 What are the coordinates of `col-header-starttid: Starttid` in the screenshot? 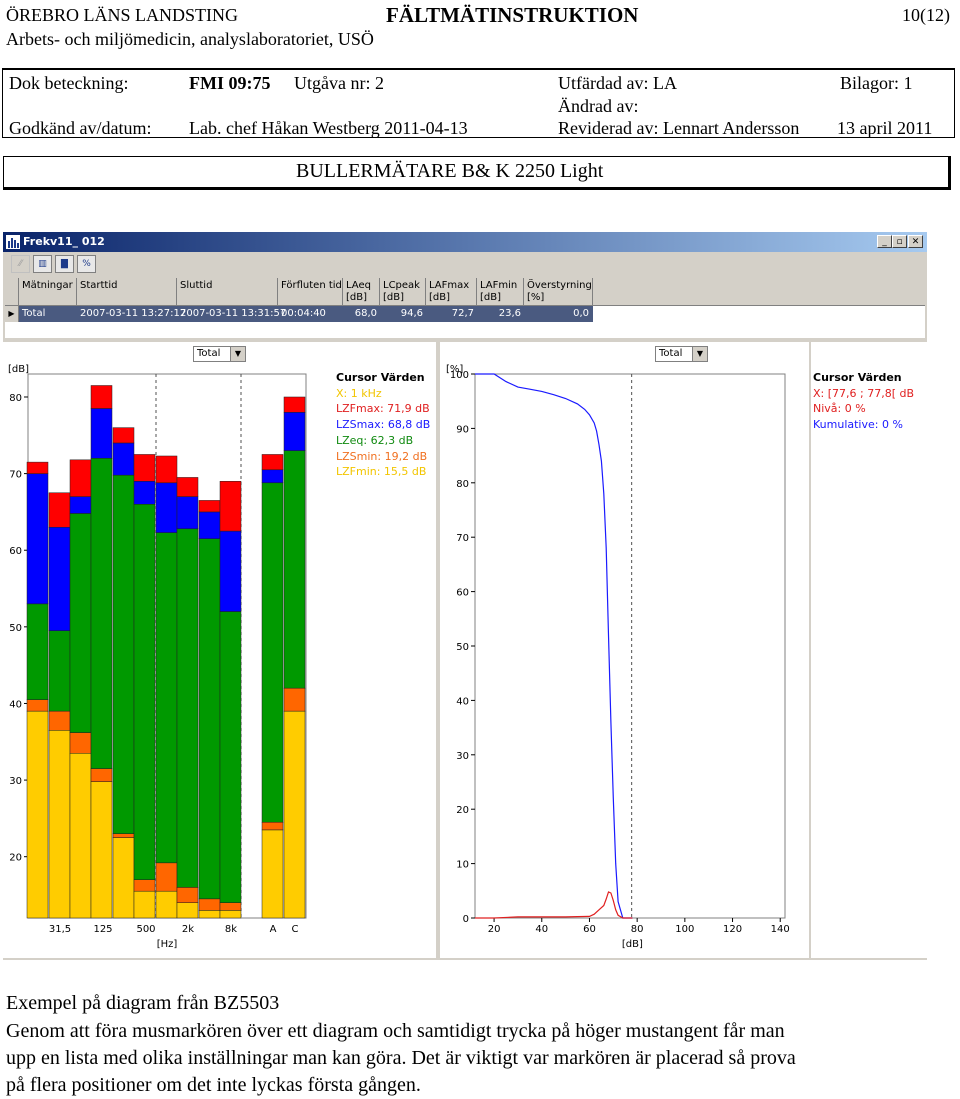 It's located at (127, 292).